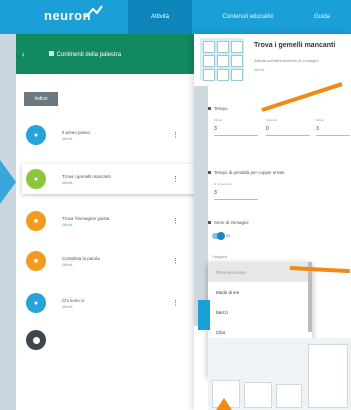 The height and width of the screenshot is (410, 351). Describe the element at coordinates (267, 129) in the screenshot. I see `field-value: 0` at that location.